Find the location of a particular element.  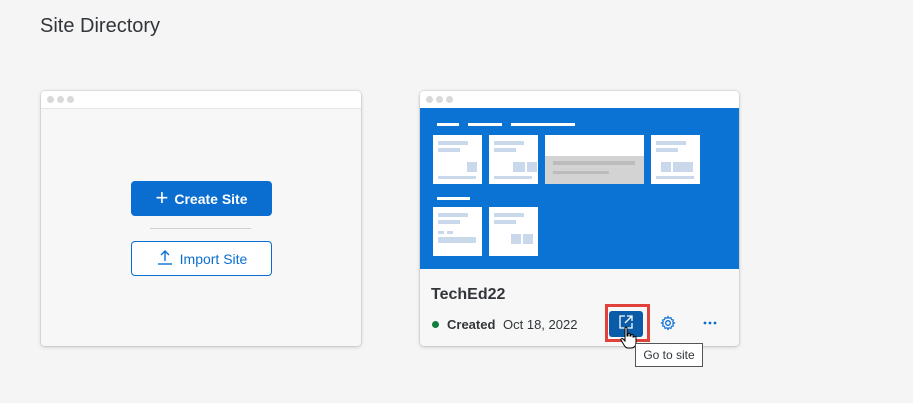

more-icon is located at coordinates (710, 325).